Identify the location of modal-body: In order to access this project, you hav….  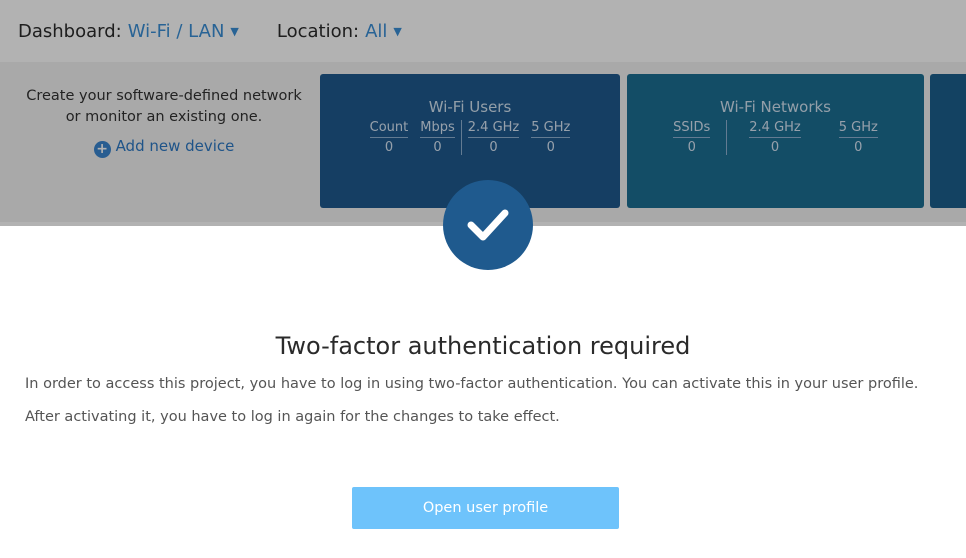
(475, 407).